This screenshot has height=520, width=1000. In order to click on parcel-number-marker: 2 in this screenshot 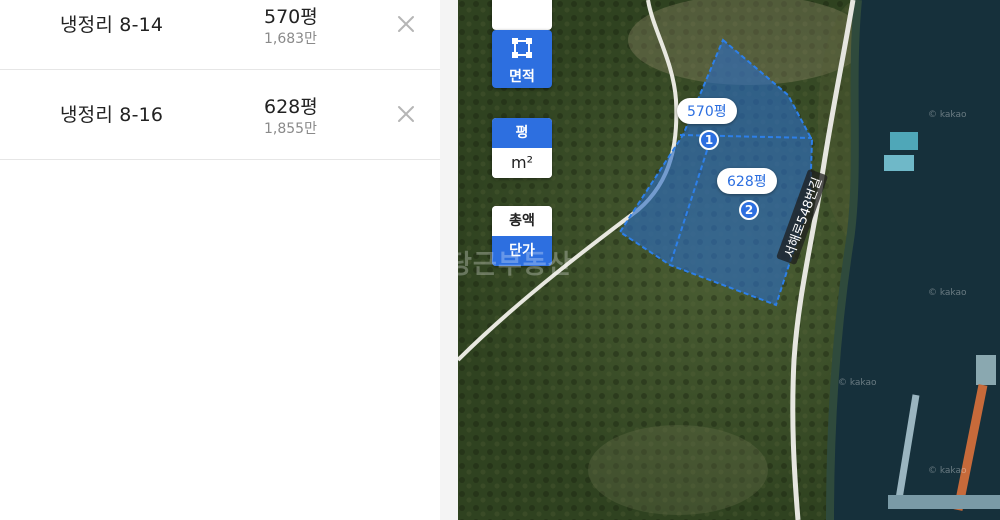, I will do `click(749, 210)`.